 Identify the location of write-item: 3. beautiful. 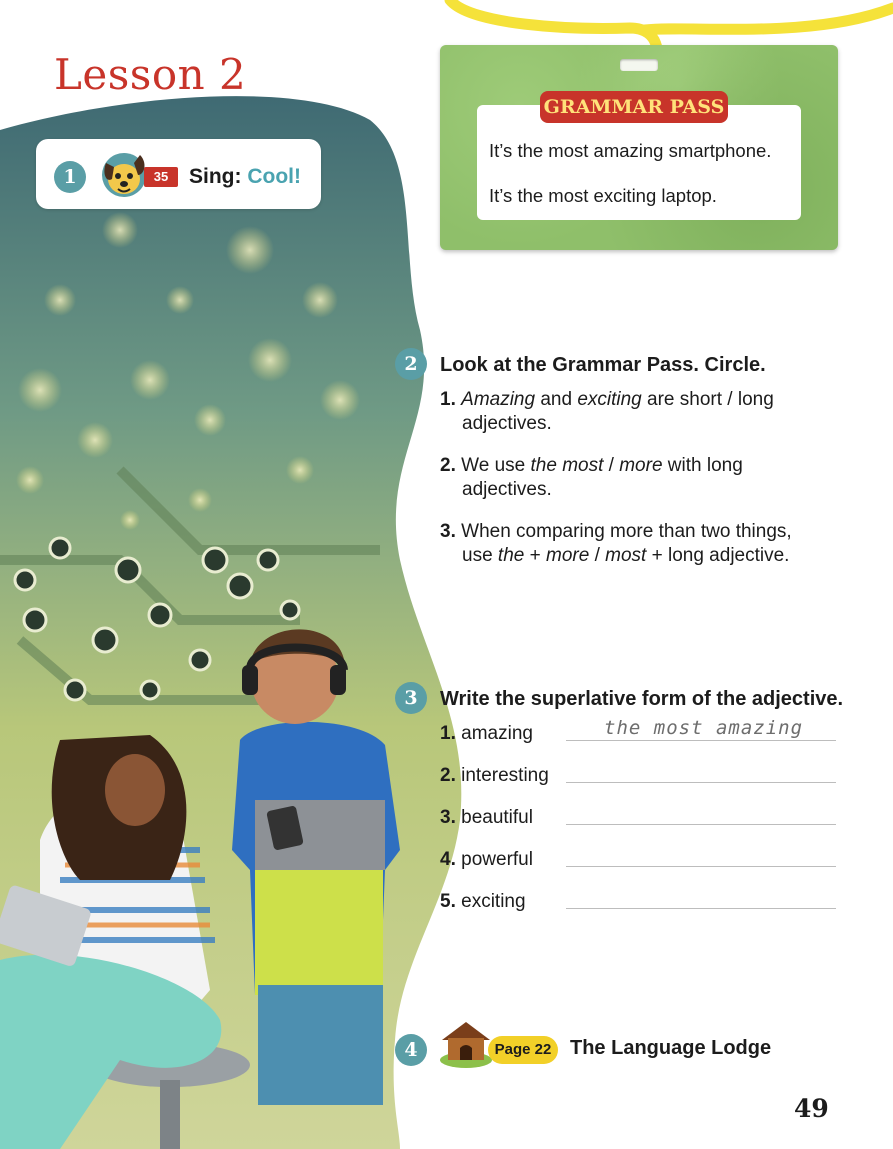
(486, 817).